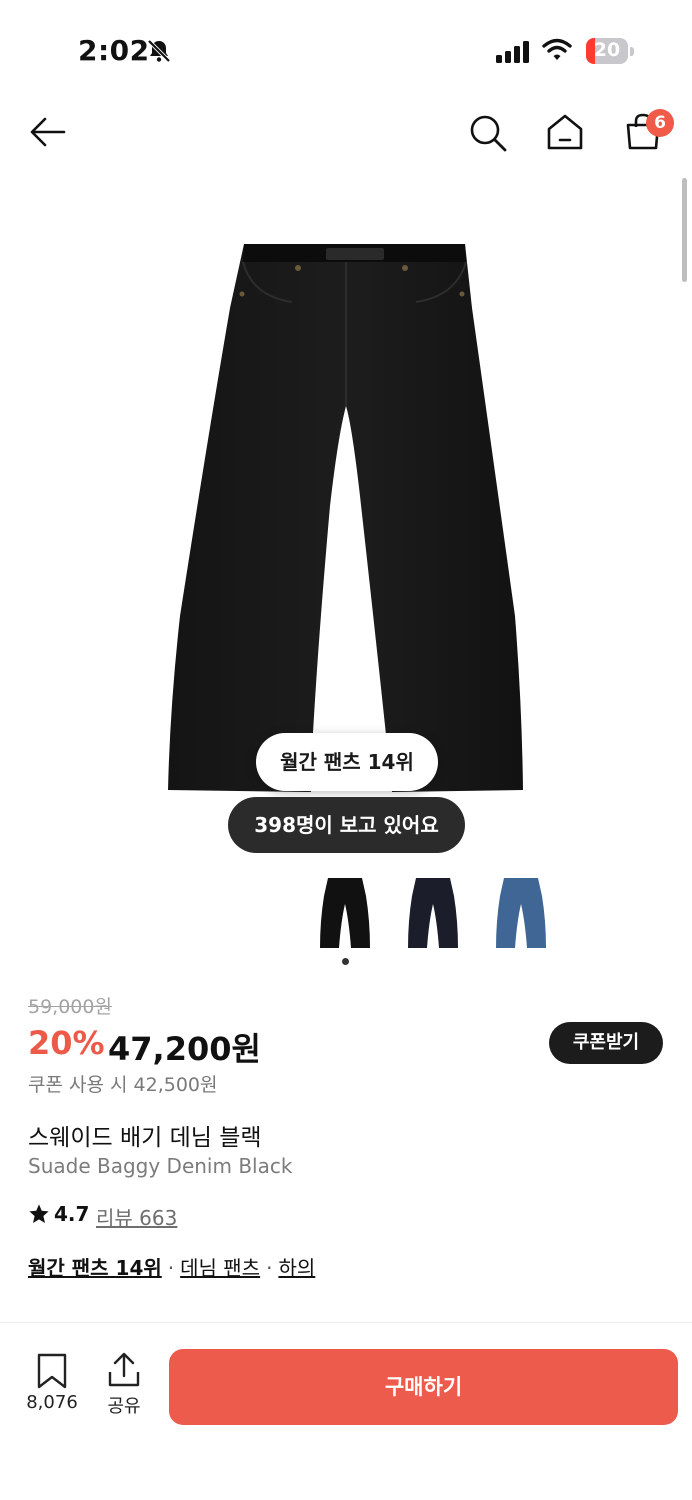 This screenshot has width=692, height=1500. What do you see at coordinates (123, 1085) in the screenshot?
I see `coupon-price: 쿠폰 사용 시 42,500원` at bounding box center [123, 1085].